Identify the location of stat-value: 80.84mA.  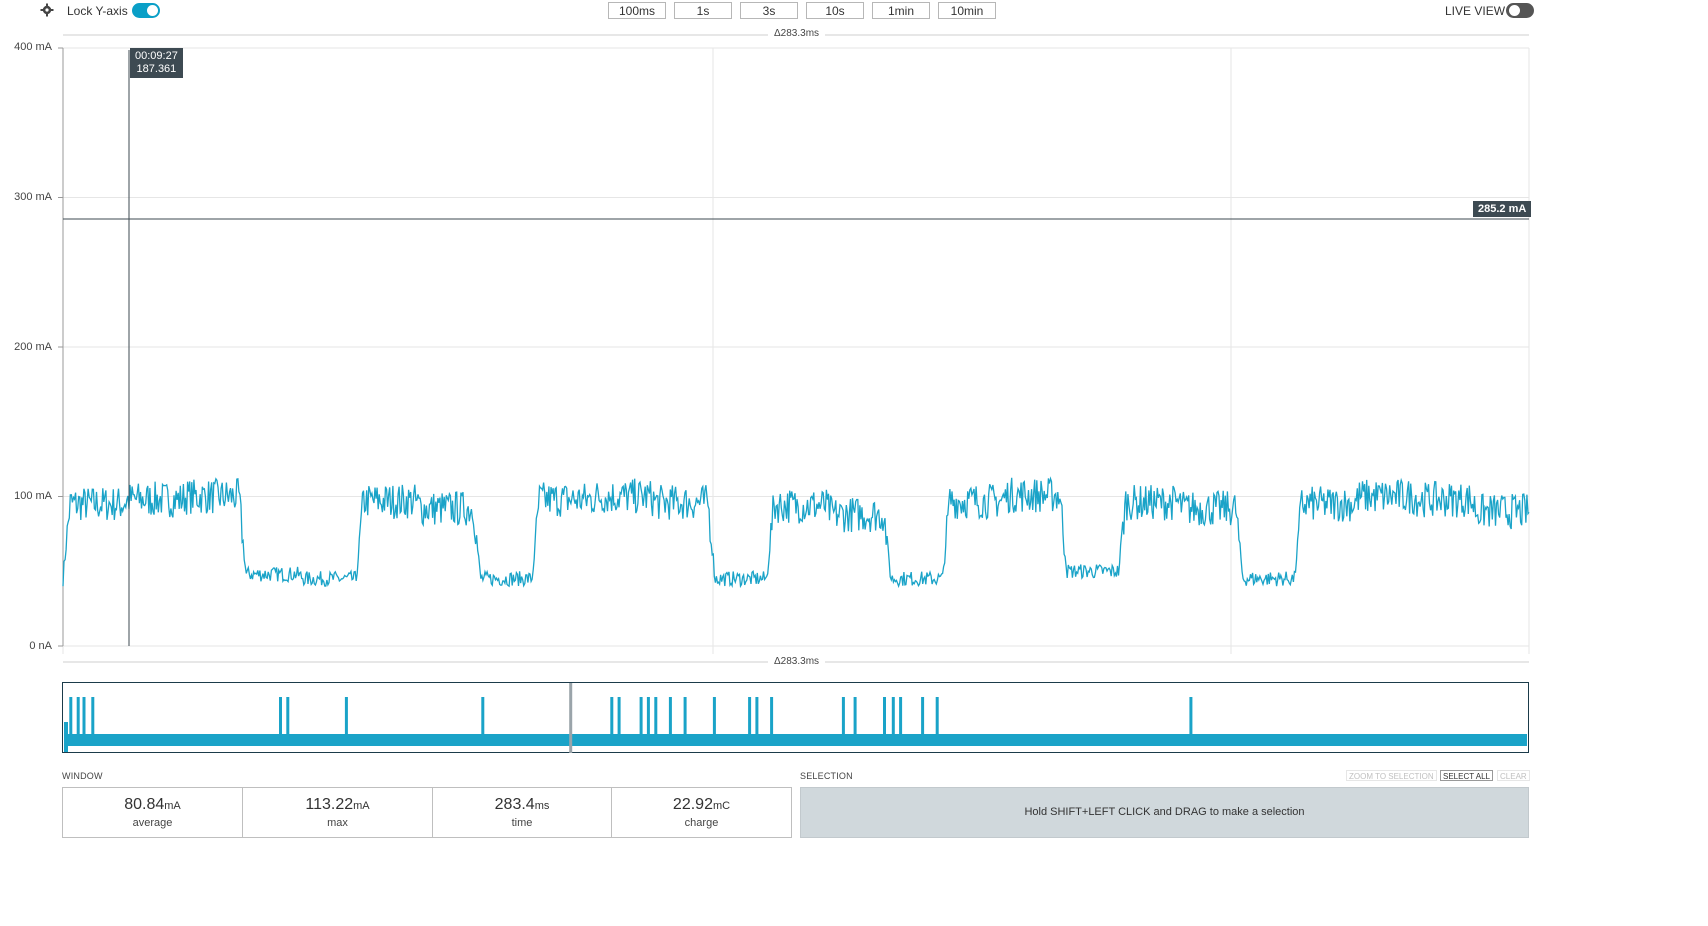
(152, 805).